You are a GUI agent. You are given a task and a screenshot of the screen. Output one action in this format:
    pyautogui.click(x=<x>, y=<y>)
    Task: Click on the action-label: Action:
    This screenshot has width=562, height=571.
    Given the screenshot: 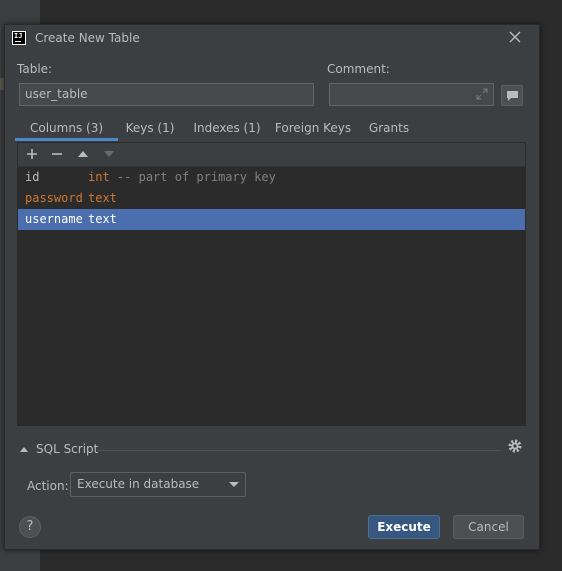 What is the action you would take?
    pyautogui.click(x=48, y=486)
    